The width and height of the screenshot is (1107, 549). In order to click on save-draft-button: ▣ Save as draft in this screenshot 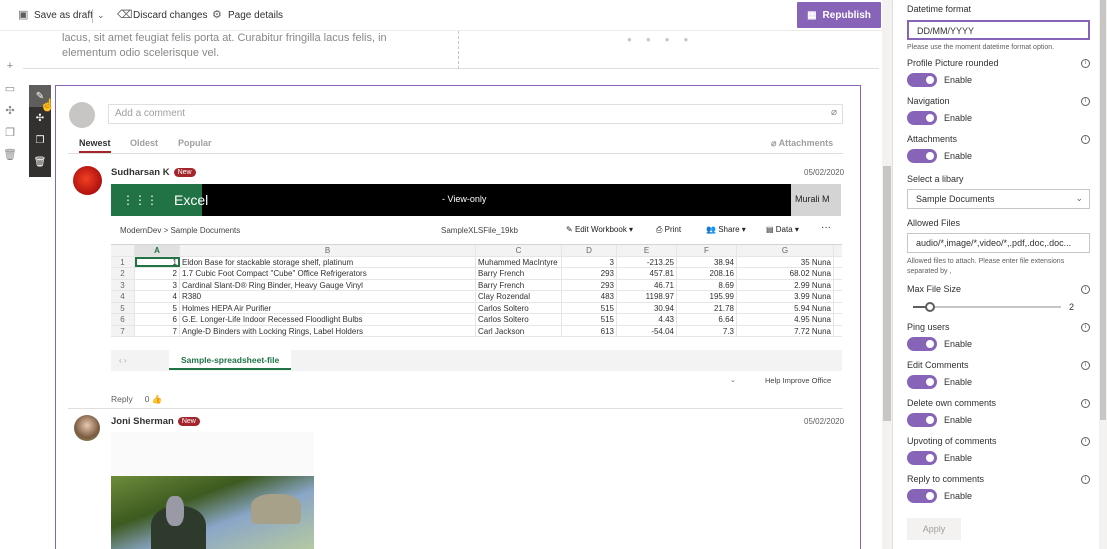, I will do `click(55, 15)`.